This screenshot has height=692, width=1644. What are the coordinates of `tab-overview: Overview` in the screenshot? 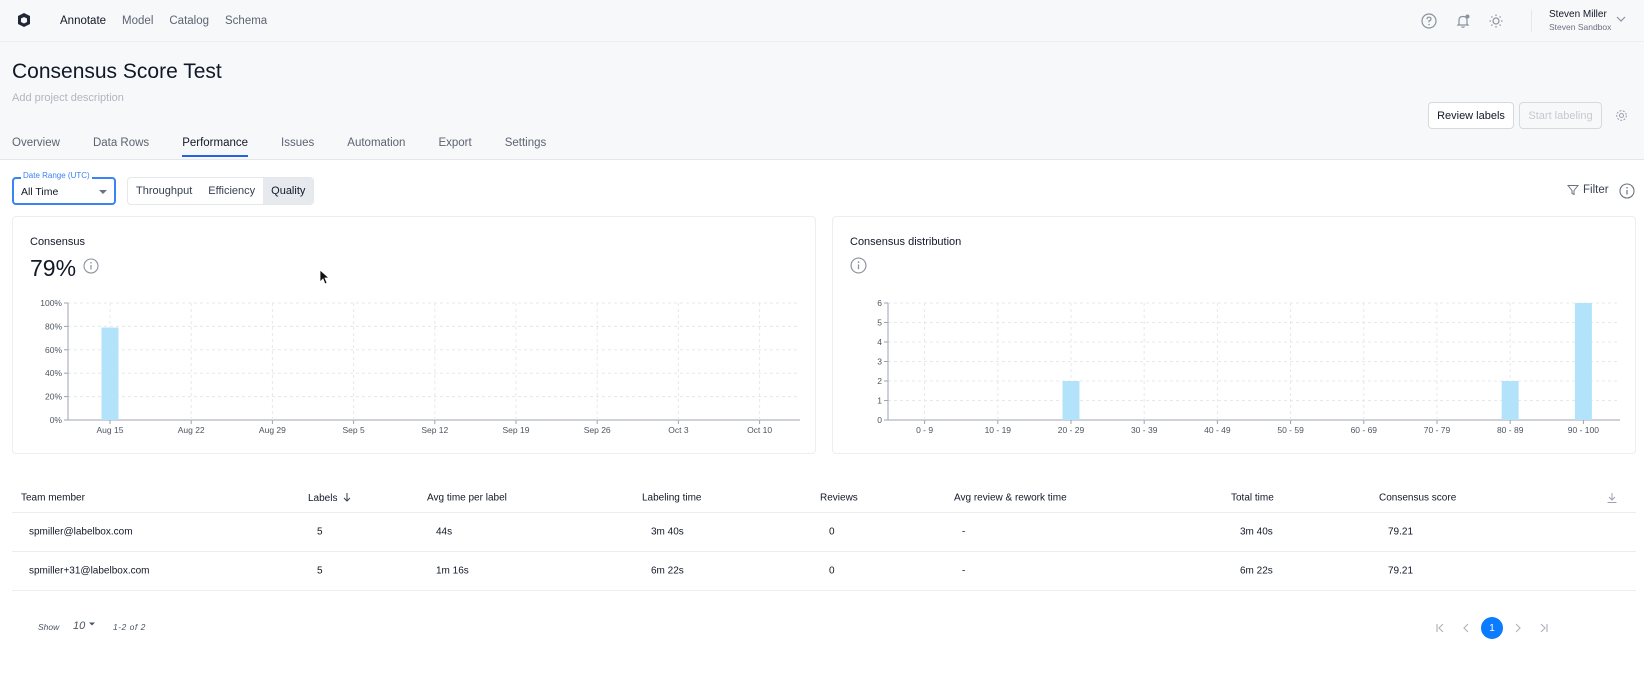 It's located at (36, 147).